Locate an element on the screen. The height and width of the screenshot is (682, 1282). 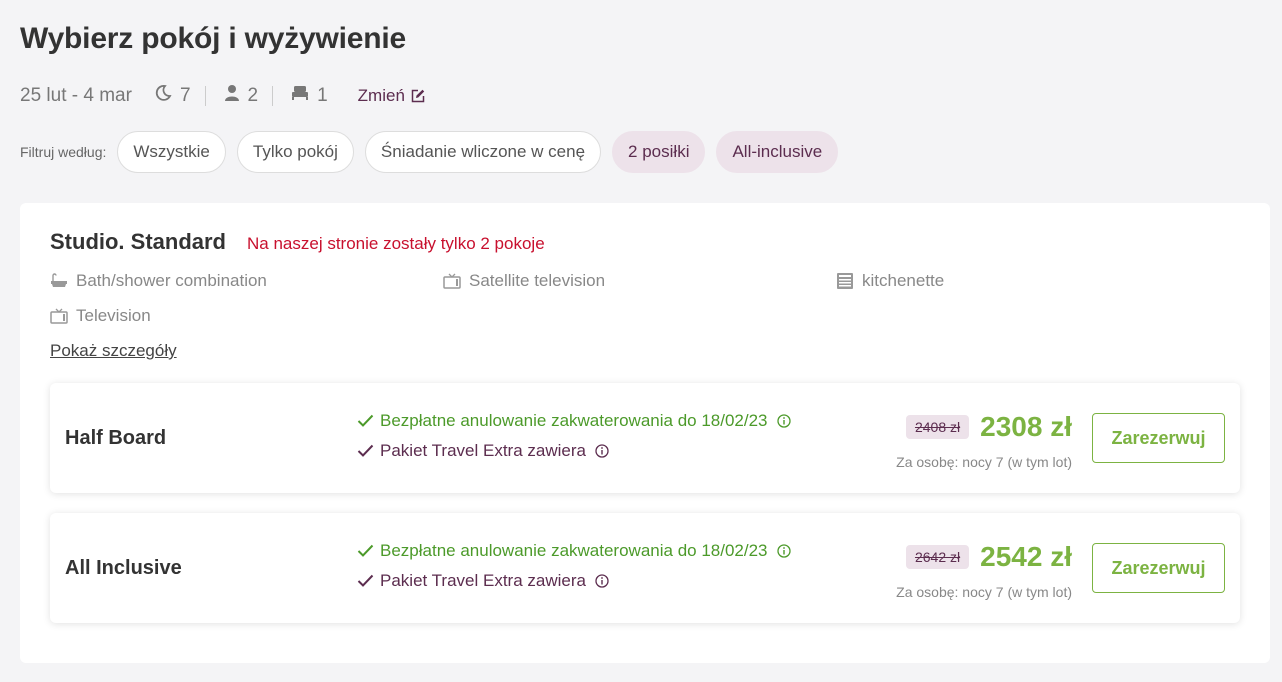
page-title: Wybierz pokój i wyżywienie is located at coordinates (213, 38).